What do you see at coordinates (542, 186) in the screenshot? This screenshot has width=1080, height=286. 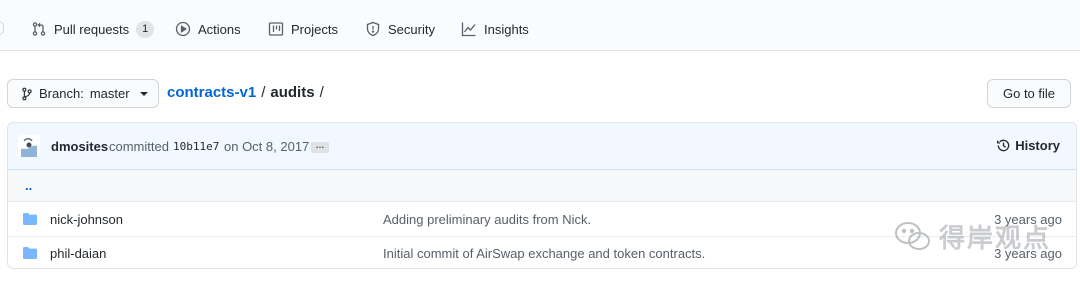 I see `parent-directory-row: ..` at bounding box center [542, 186].